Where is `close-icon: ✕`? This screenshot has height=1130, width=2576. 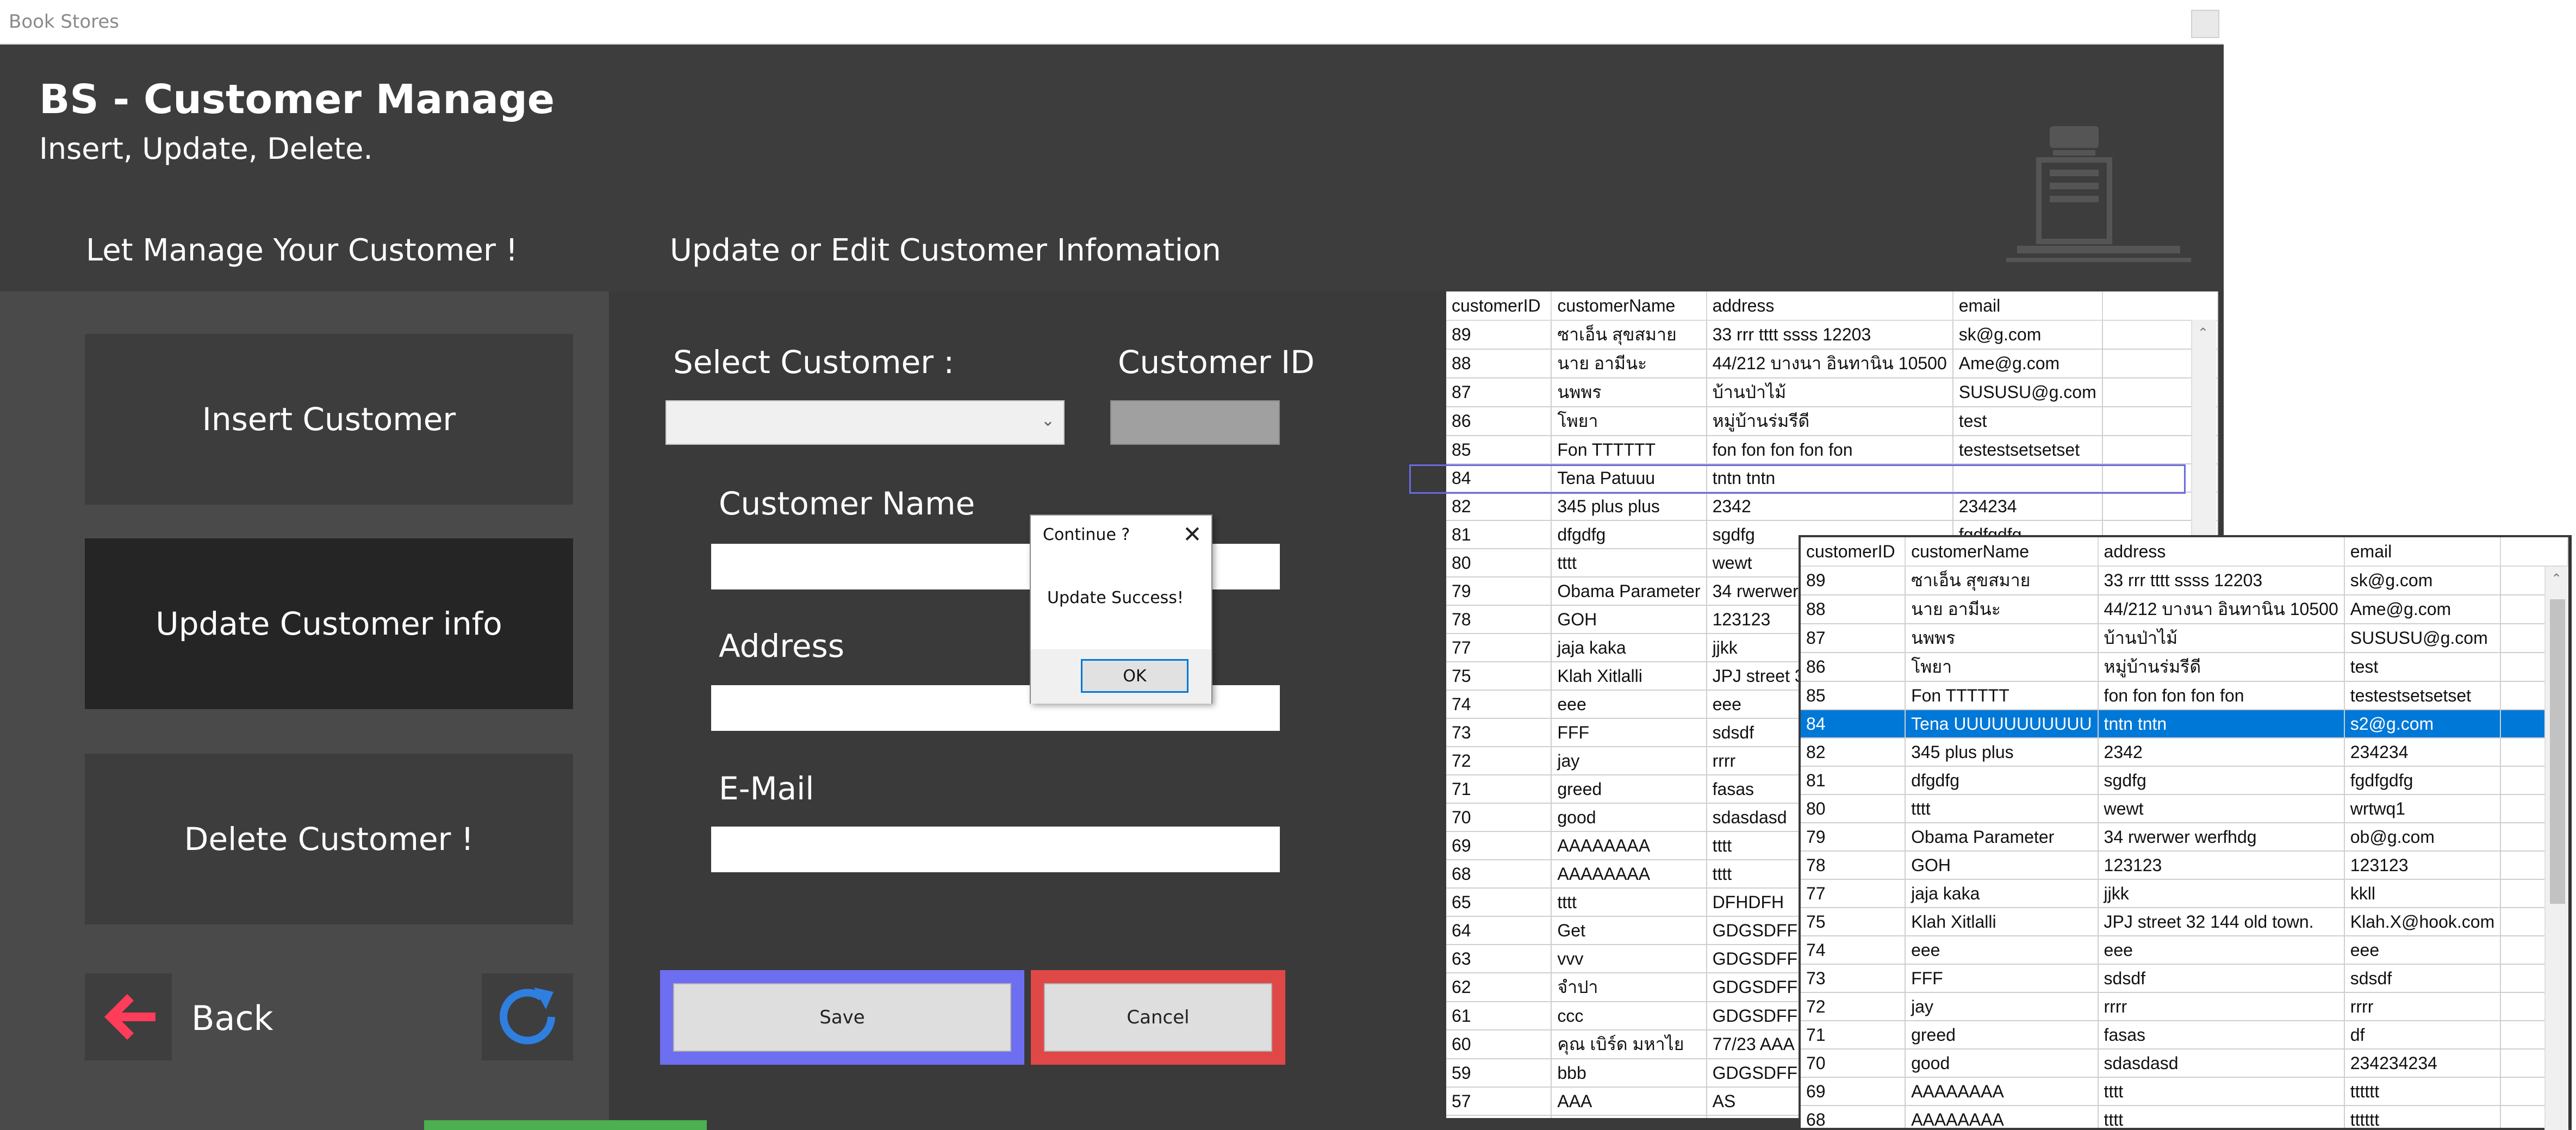
close-icon: ✕ is located at coordinates (1192, 534).